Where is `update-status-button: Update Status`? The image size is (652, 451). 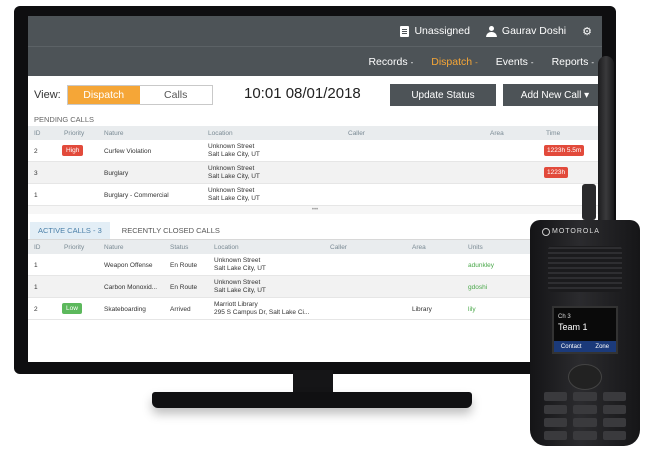
update-status-button: Update Status is located at coordinates (443, 95).